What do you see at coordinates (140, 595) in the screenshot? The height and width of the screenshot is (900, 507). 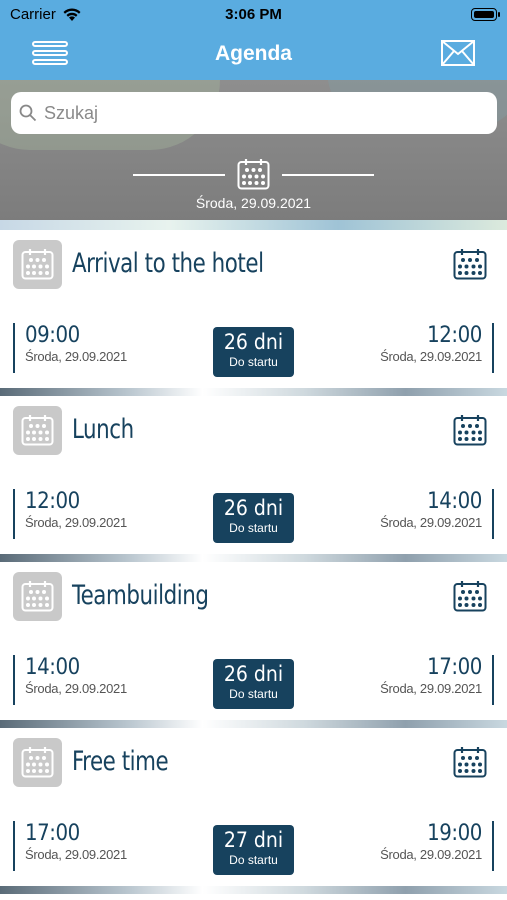 I see `event-title: Teambuilding` at bounding box center [140, 595].